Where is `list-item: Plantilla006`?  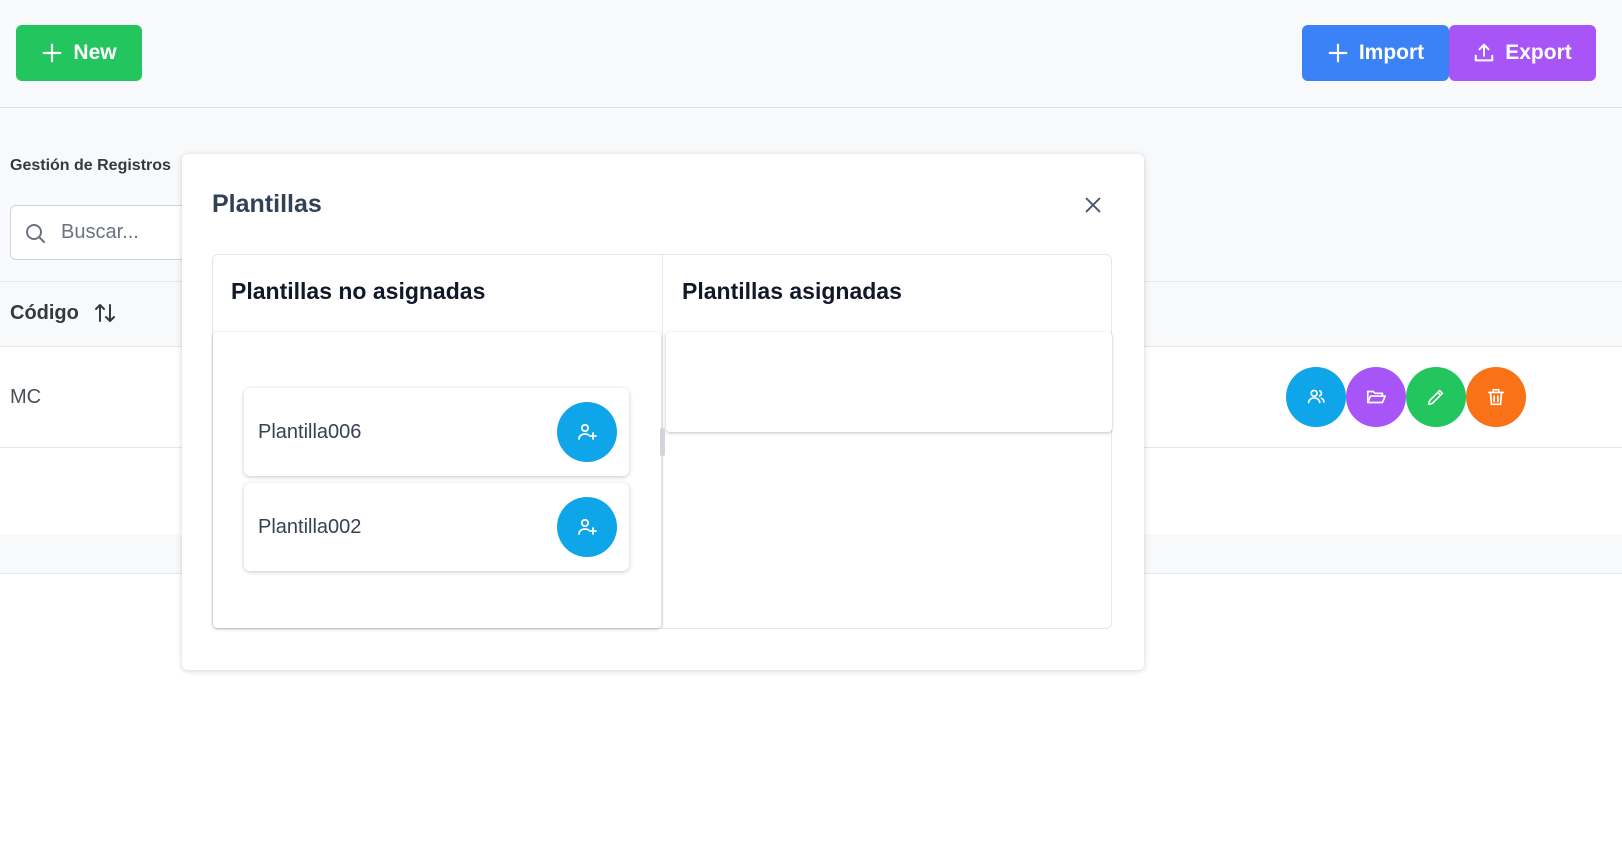
list-item: Plantilla006 is located at coordinates (436, 432).